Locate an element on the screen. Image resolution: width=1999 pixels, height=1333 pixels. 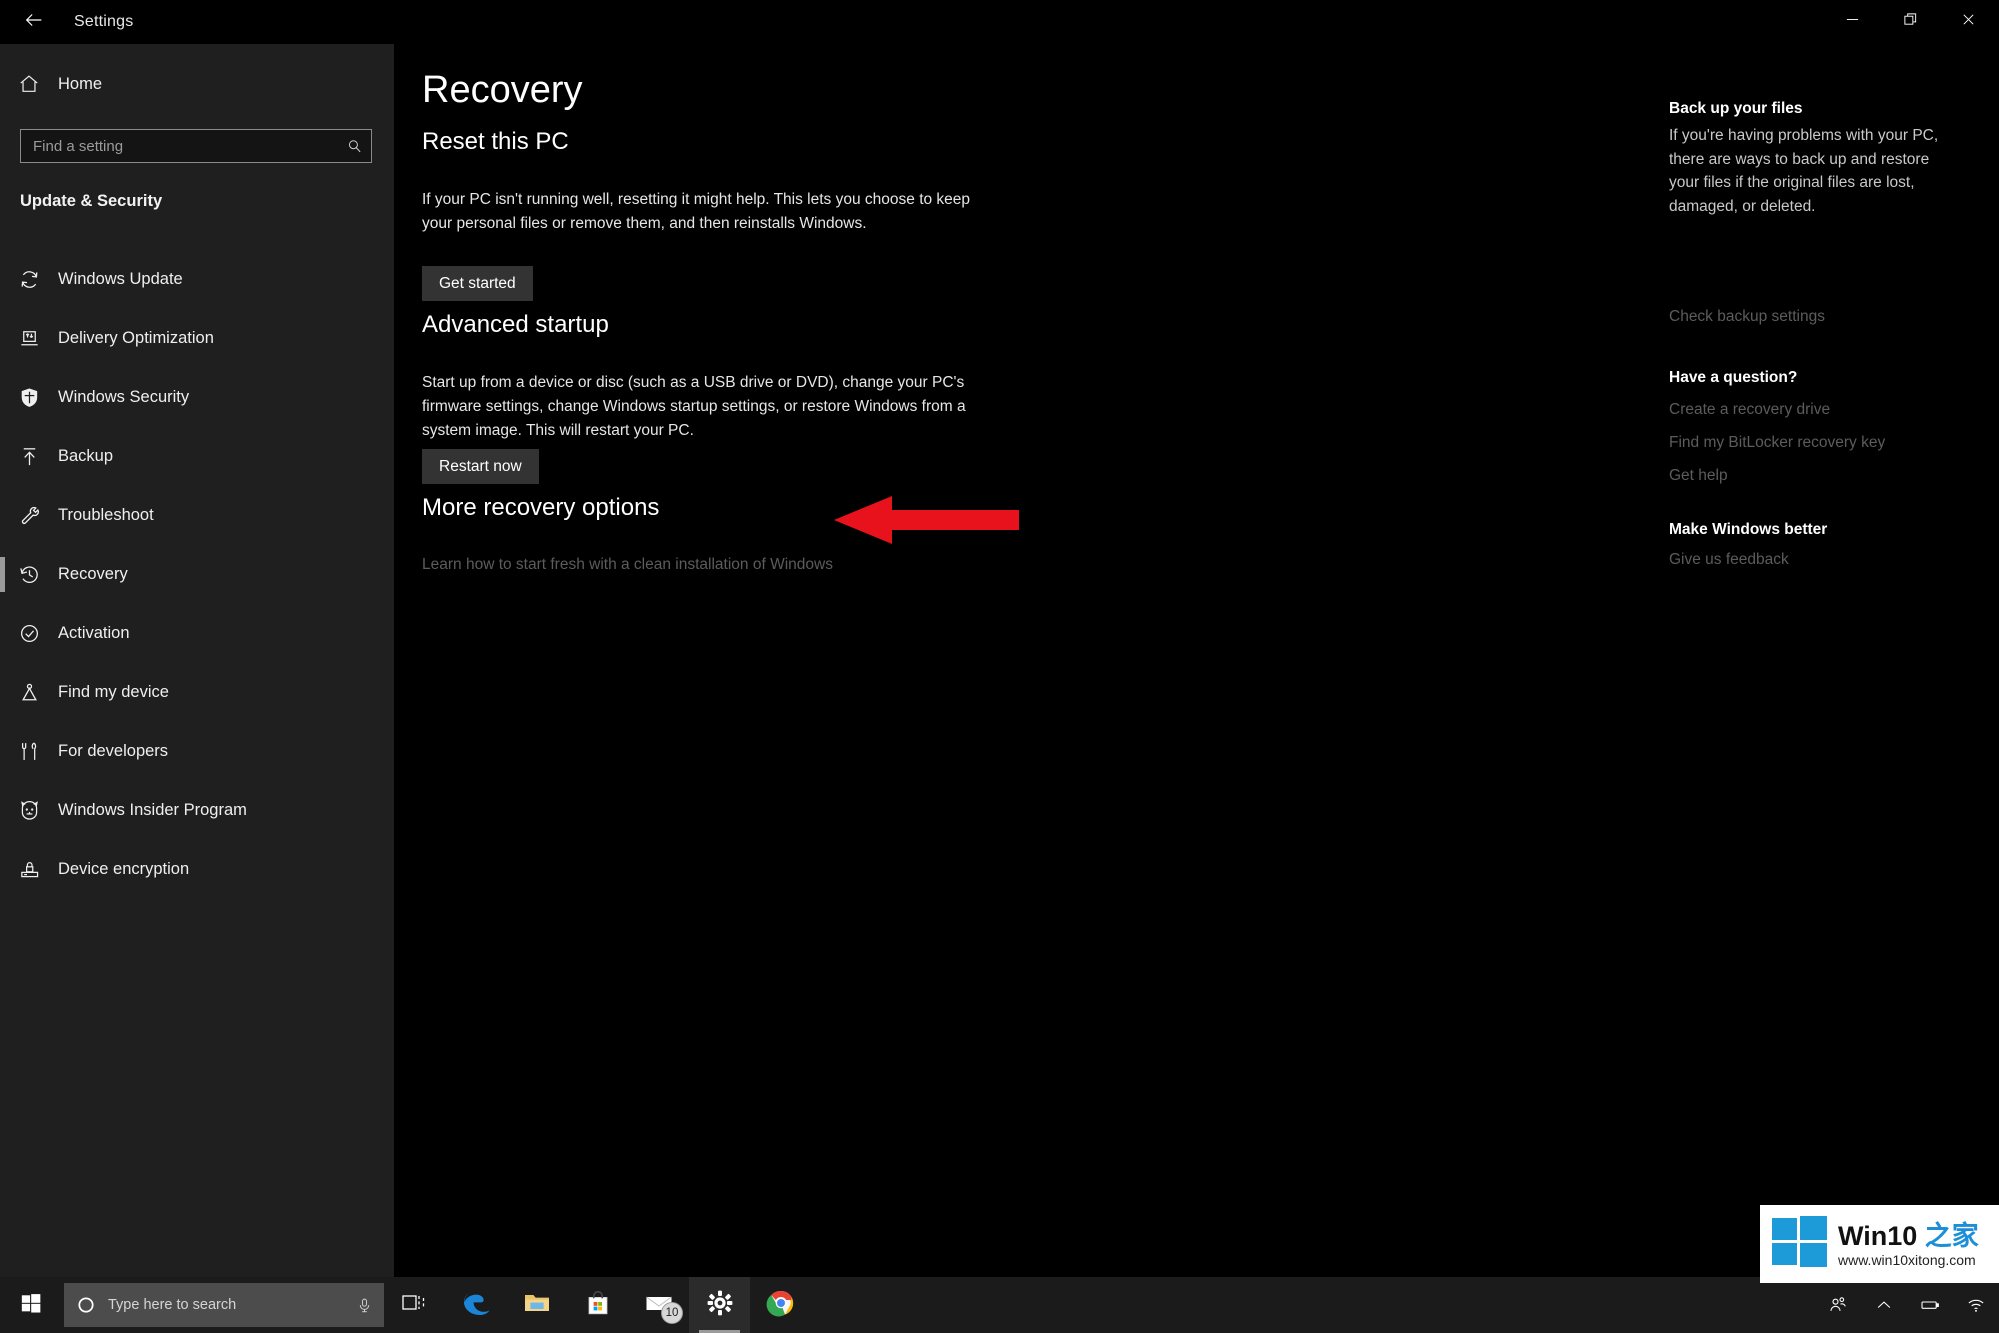
people-tray-icon is located at coordinates (1838, 1305).